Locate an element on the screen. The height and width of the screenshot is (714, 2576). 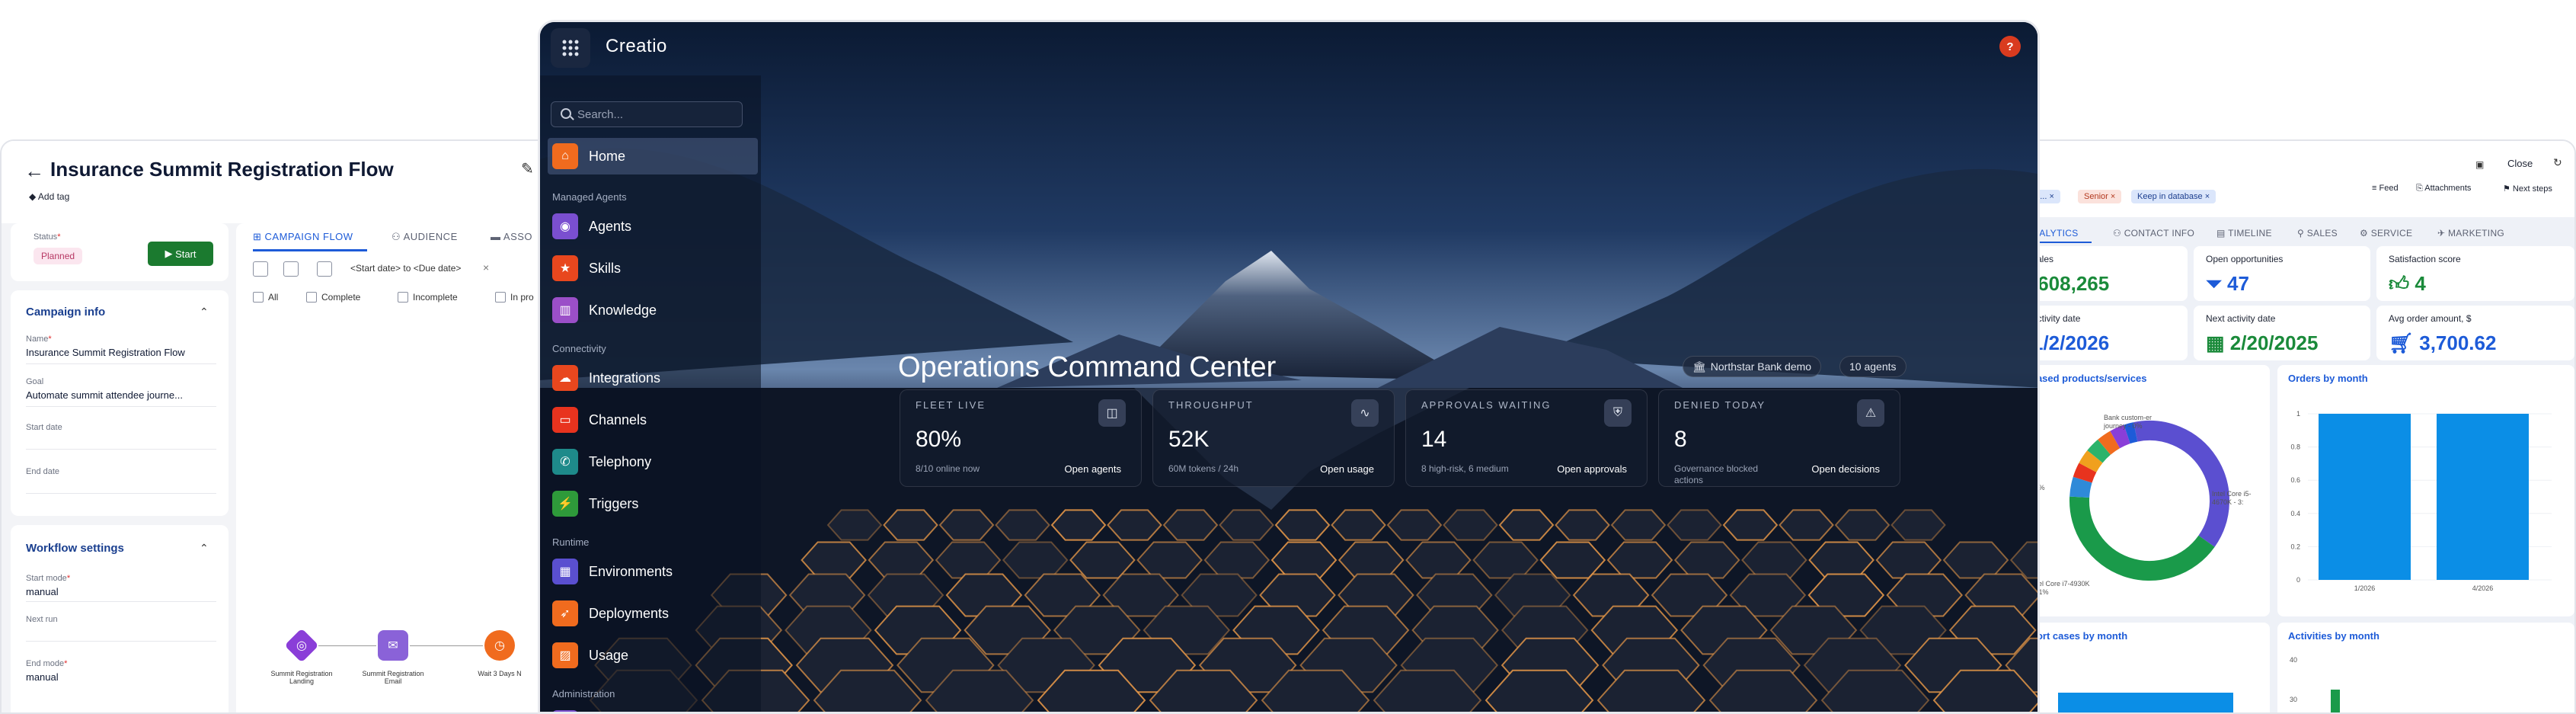
refresh-icon: ↻ is located at coordinates (2558, 162).